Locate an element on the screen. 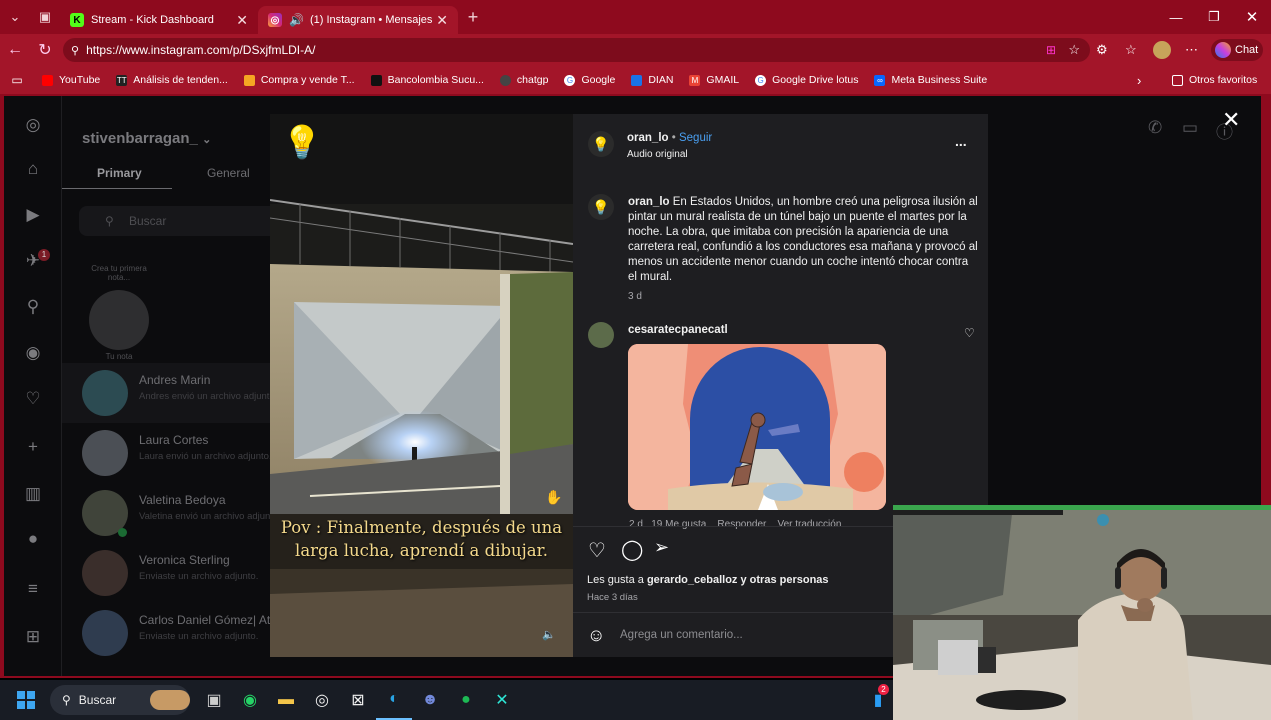 Image resolution: width=1271 pixels, height=720 pixels. tab-kick: K Stream - Kick Dashboard ✕ is located at coordinates (159, 20).